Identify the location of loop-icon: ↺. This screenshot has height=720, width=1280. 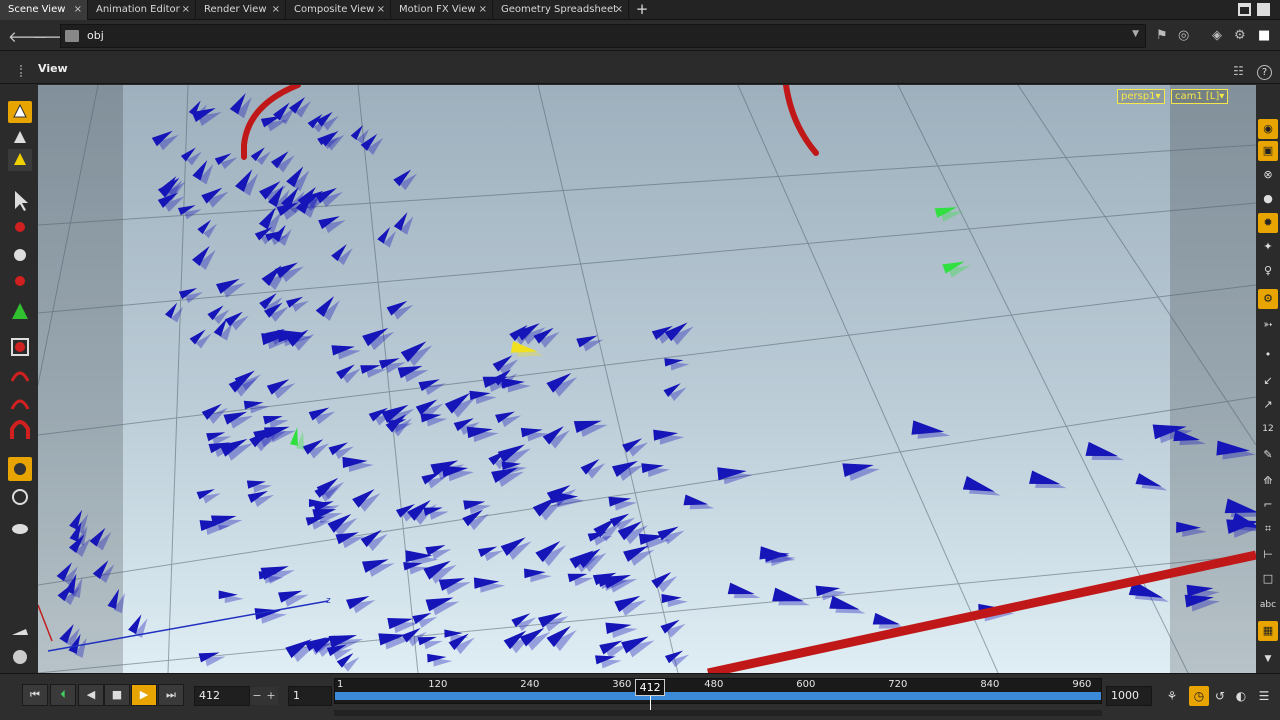
(1220, 696).